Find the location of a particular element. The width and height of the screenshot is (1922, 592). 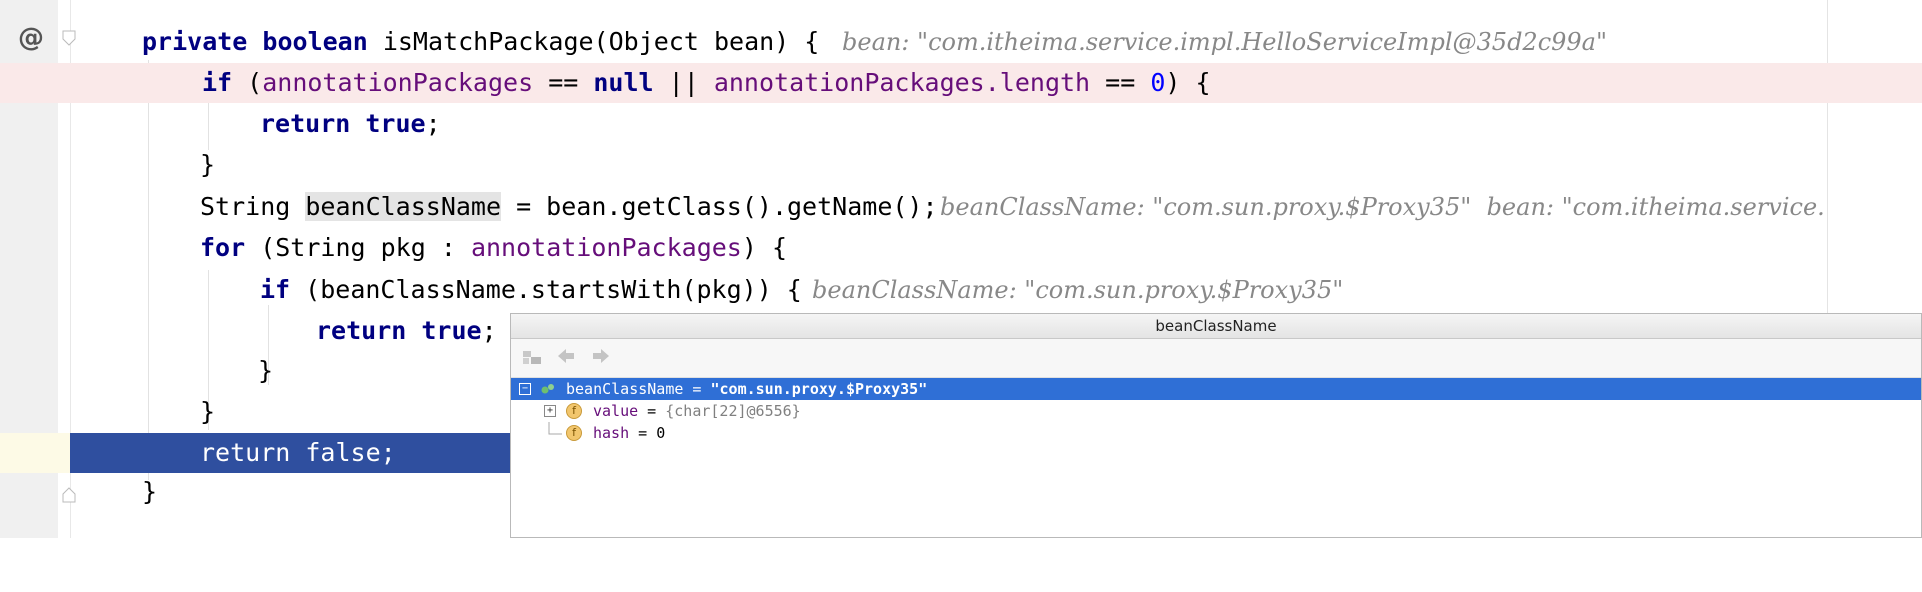

field-name: hash is located at coordinates (611, 433).